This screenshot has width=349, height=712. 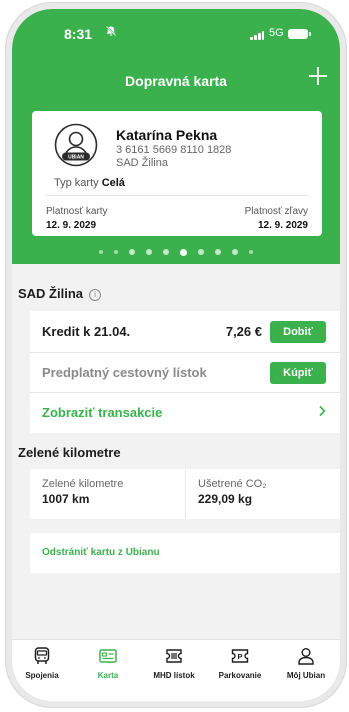 What do you see at coordinates (107, 494) in the screenshot?
I see `green-km-stat: Zelené kilometre 1007 km` at bounding box center [107, 494].